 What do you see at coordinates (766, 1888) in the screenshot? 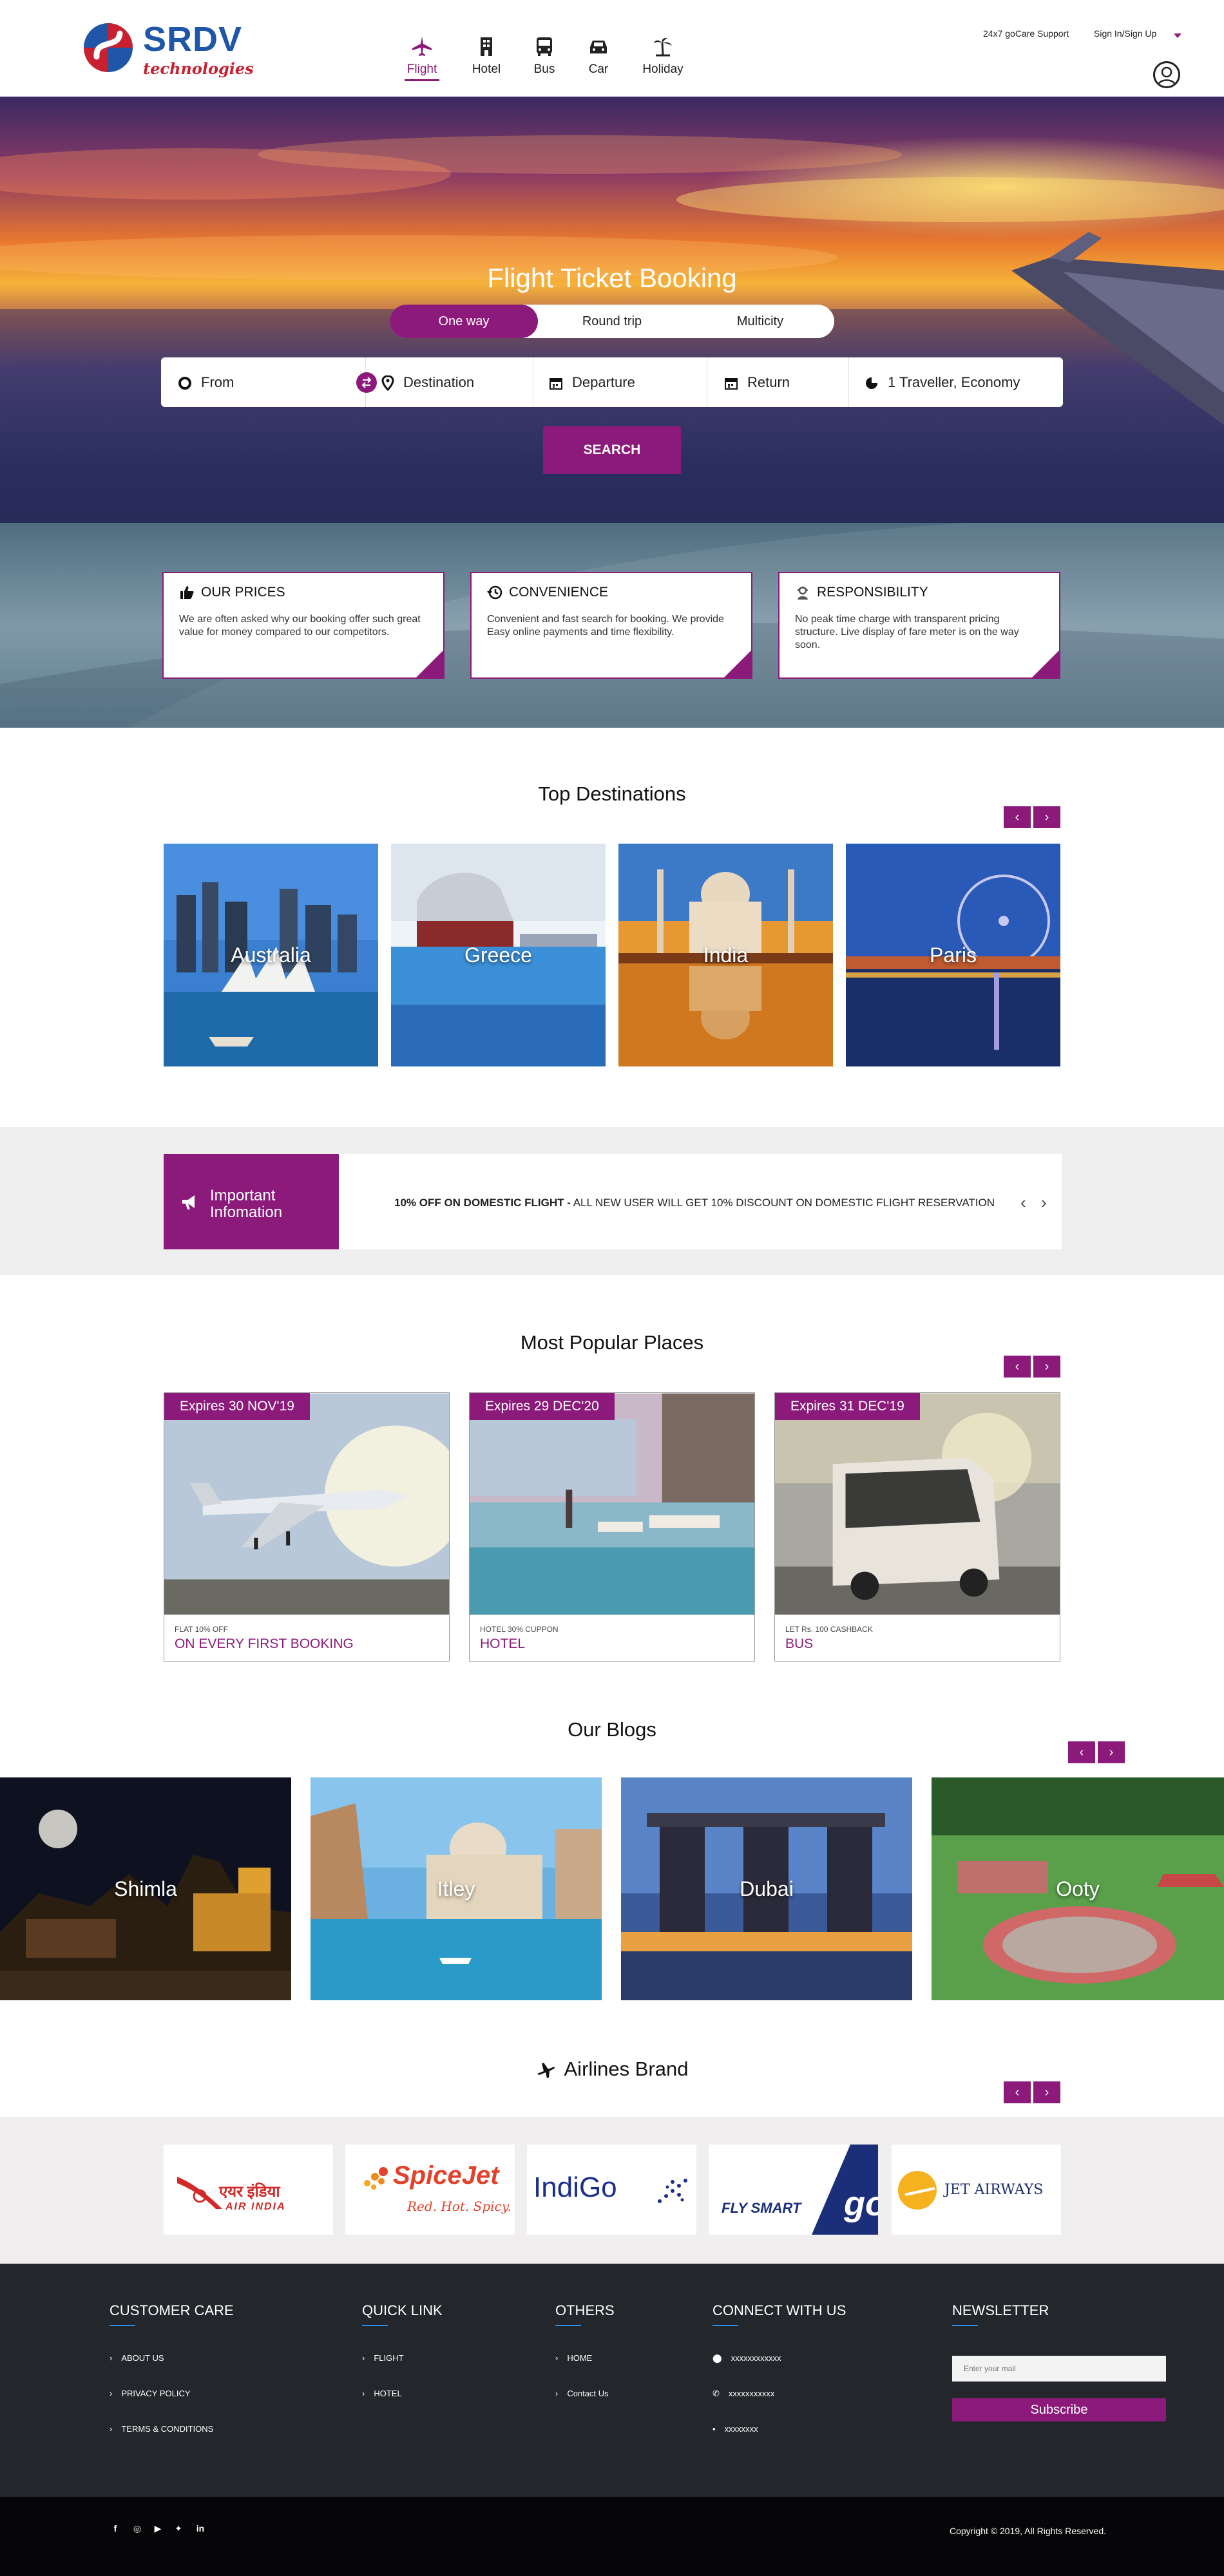
I see `blog-dubai: Dubai` at bounding box center [766, 1888].